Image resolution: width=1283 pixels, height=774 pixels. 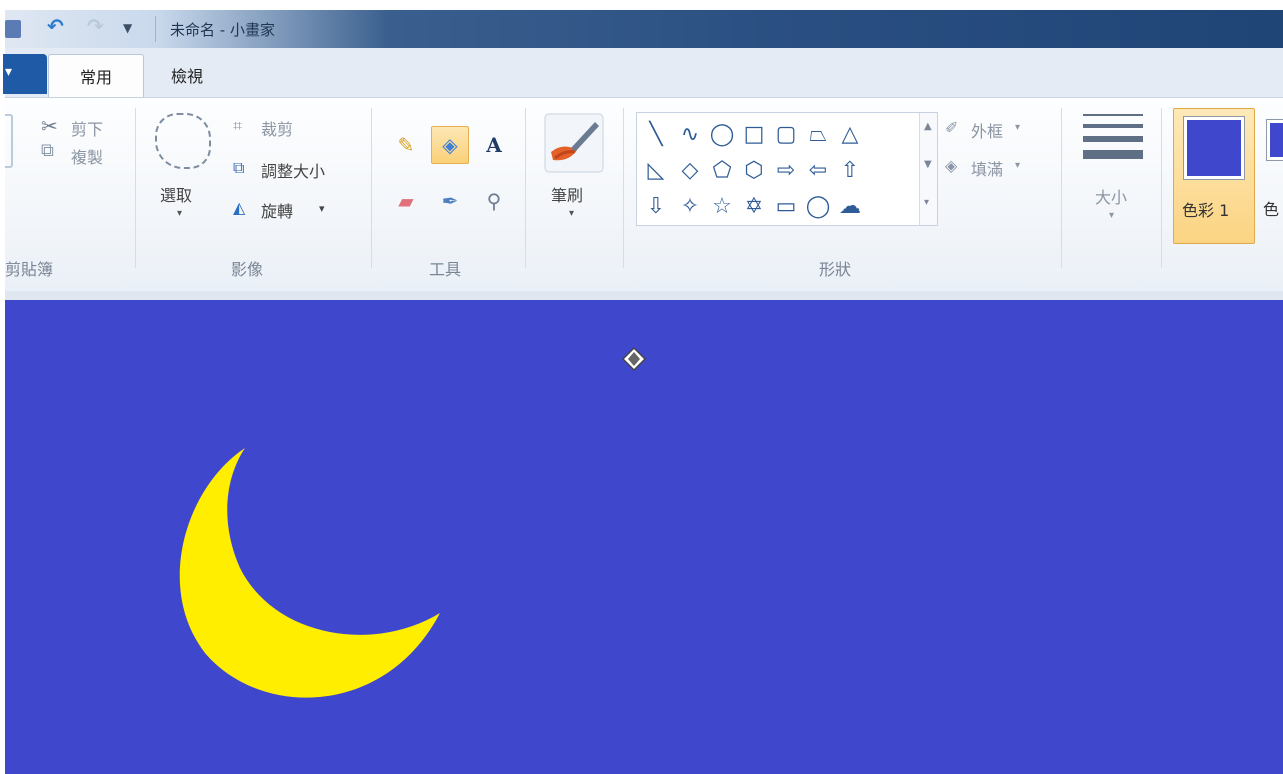 I want to click on resize-icon: ⧉, so click(x=238, y=168).